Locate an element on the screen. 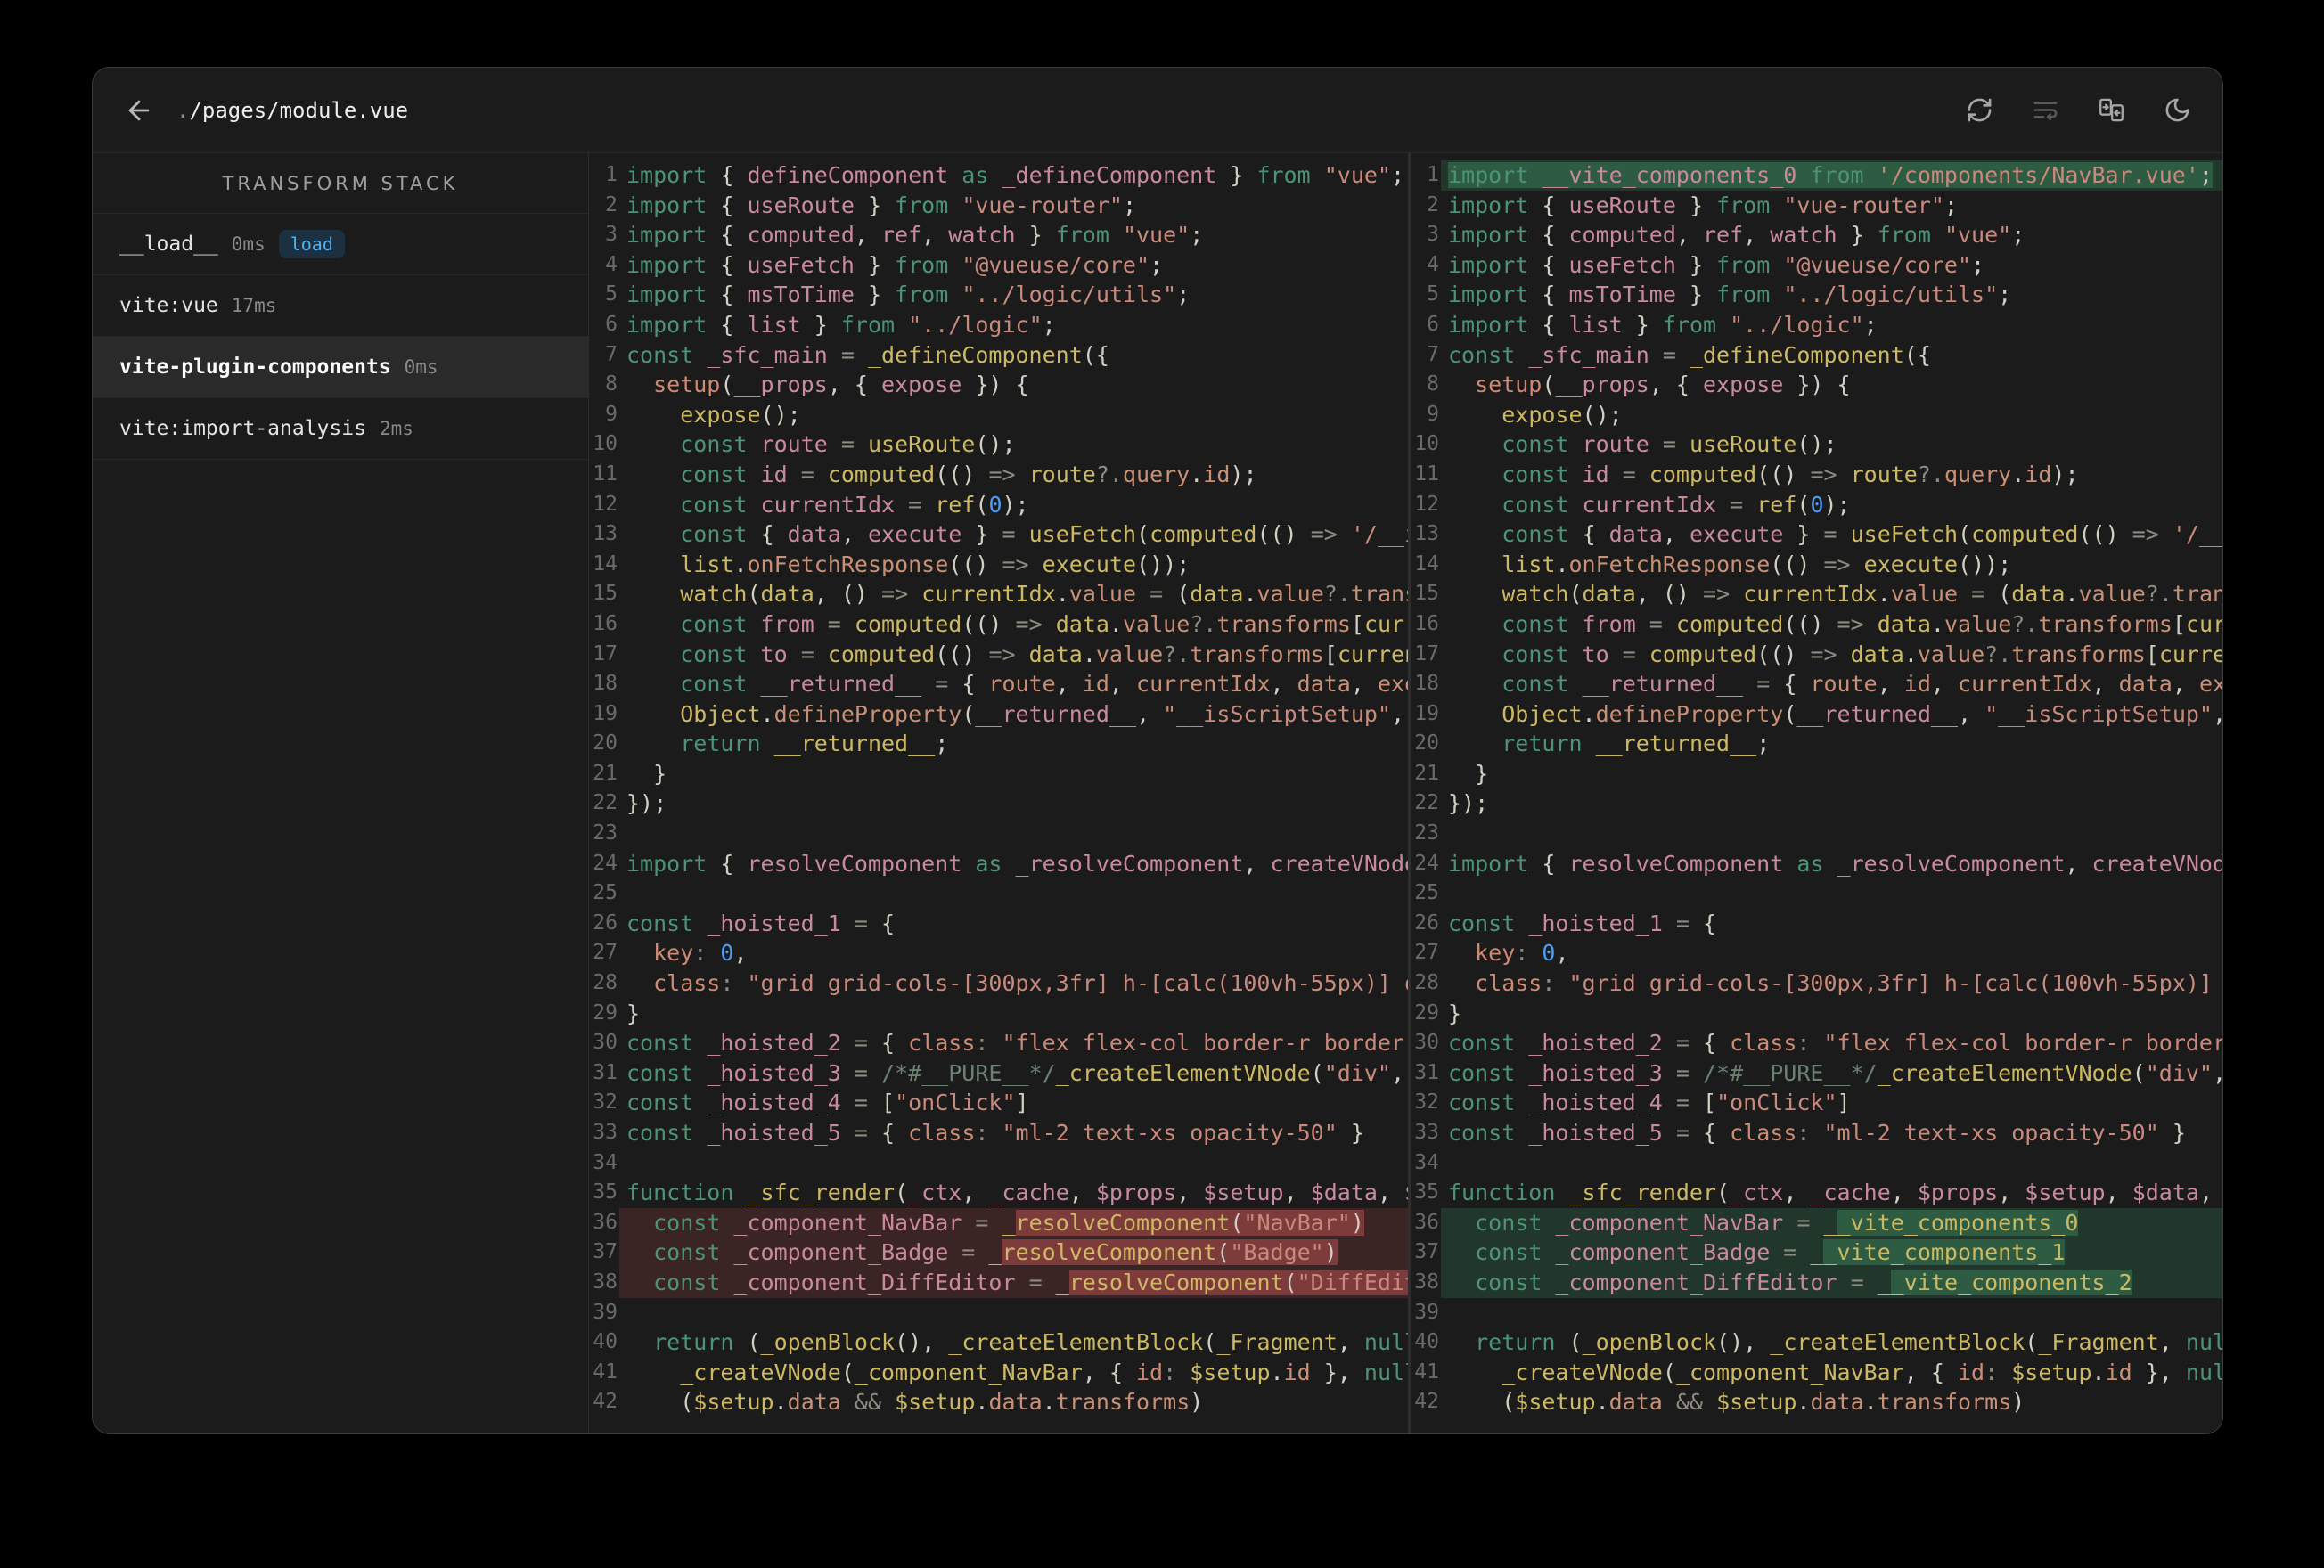  plugin-name: vite:import-analysis is located at coordinates (242, 428).